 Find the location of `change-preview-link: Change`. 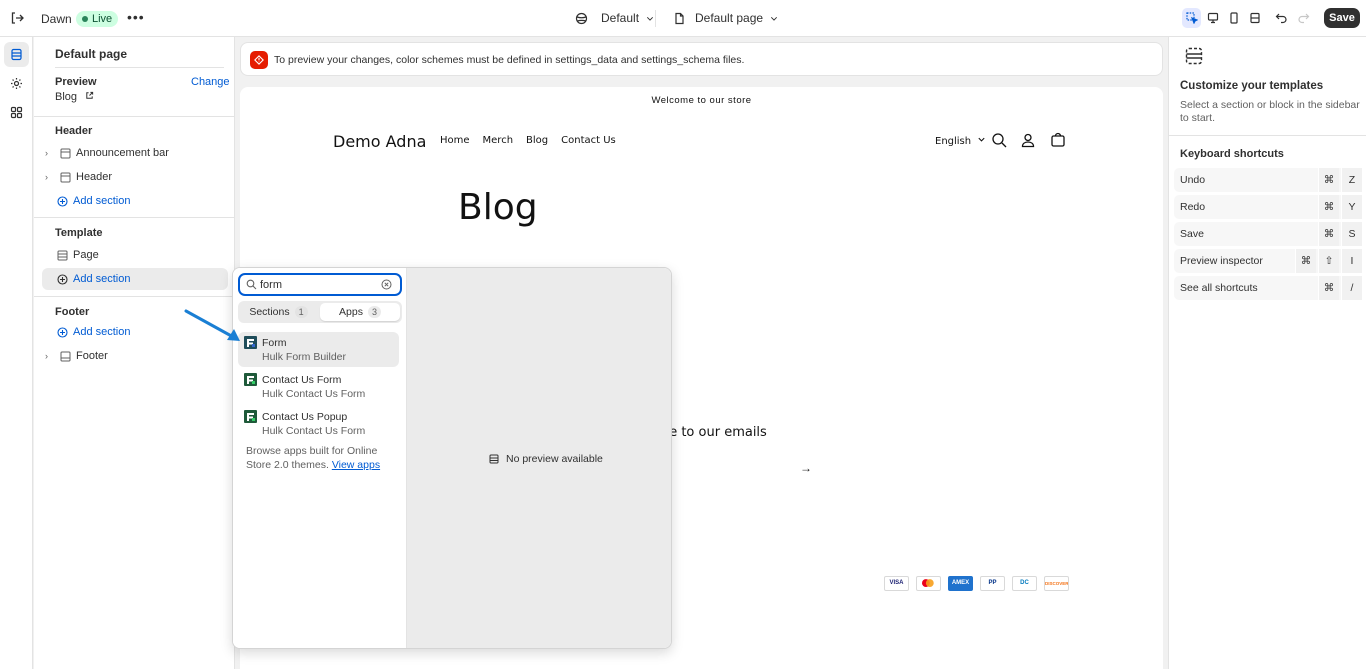

change-preview-link: Change is located at coordinates (210, 82).